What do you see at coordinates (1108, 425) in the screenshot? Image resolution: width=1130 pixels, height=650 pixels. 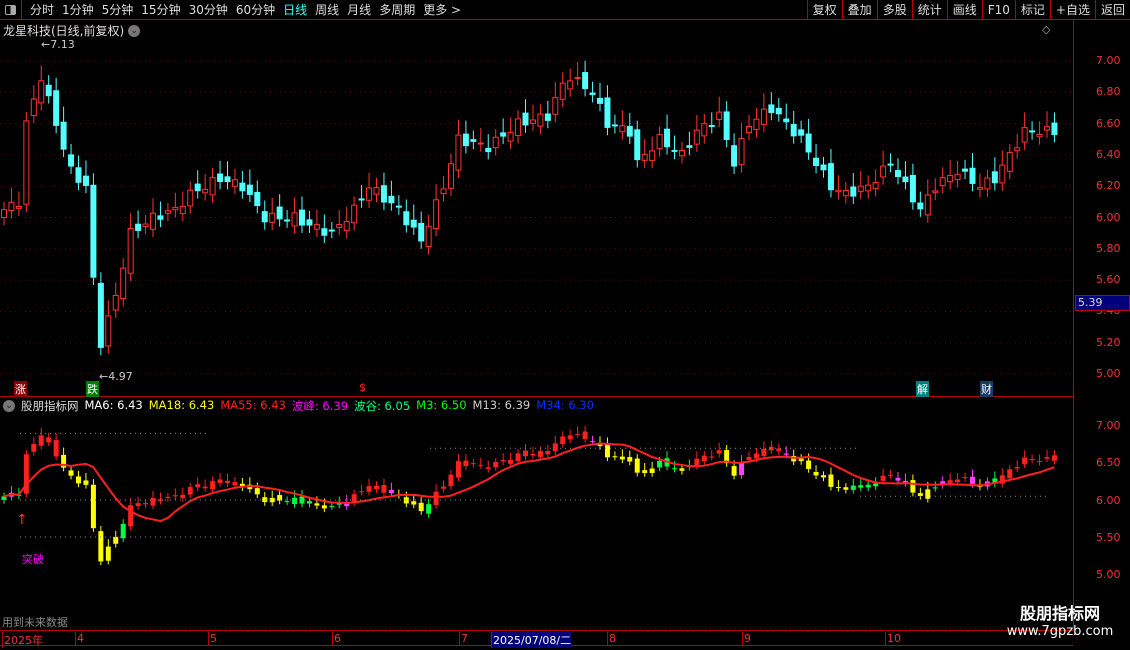 I see `indicator-tick: 7.00` at bounding box center [1108, 425].